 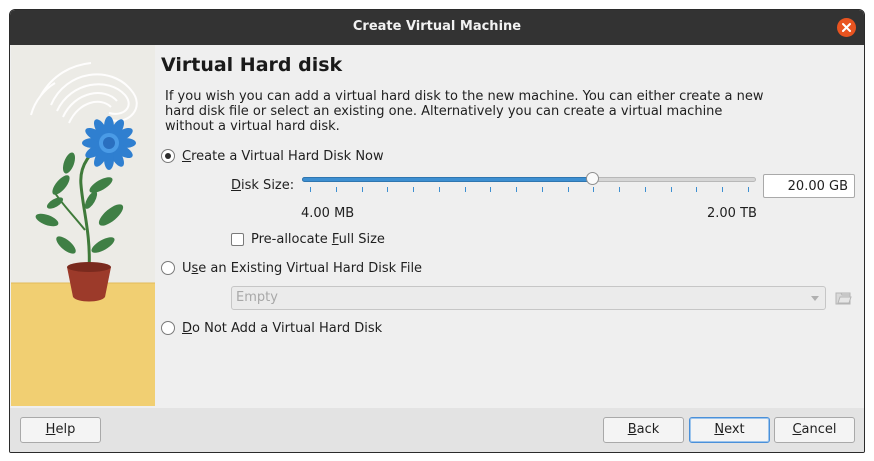 I want to click on title-bar: Create Virtual Machine, so click(x=437, y=27).